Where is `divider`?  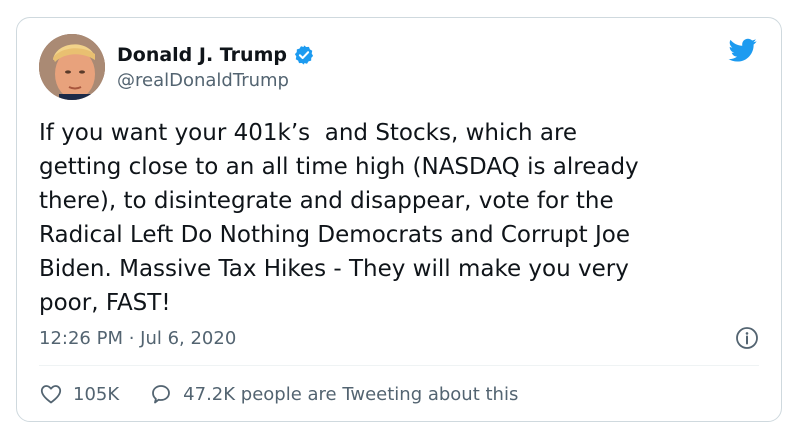 divider is located at coordinates (399, 365).